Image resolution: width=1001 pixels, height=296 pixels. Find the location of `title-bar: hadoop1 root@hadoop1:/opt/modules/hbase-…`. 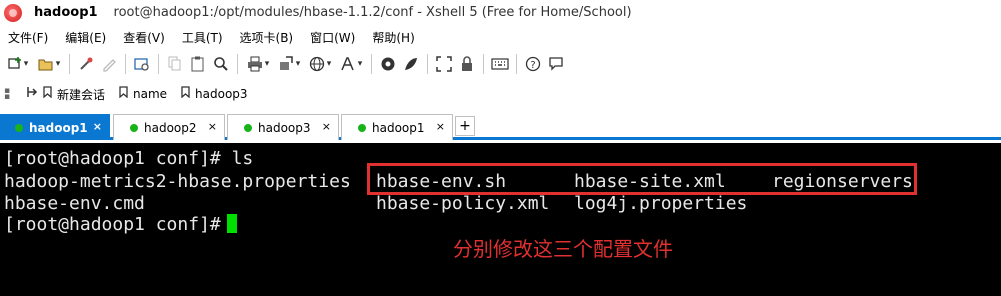

title-bar: hadoop1 root@hadoop1:/opt/modules/hbase-… is located at coordinates (500, 12).